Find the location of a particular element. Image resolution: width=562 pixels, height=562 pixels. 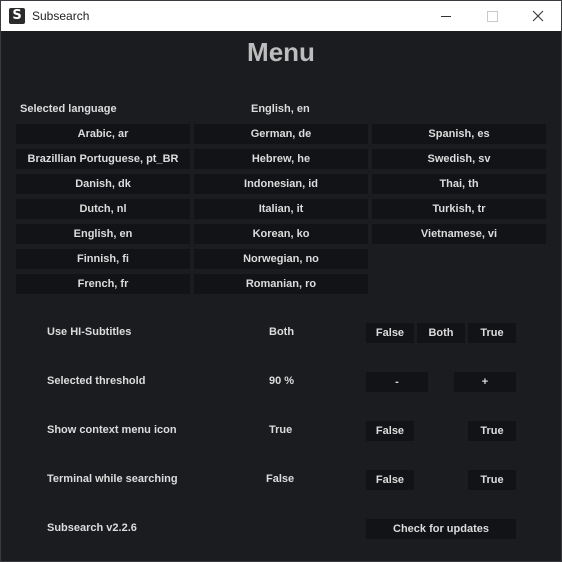

close-button is located at coordinates (538, 16).